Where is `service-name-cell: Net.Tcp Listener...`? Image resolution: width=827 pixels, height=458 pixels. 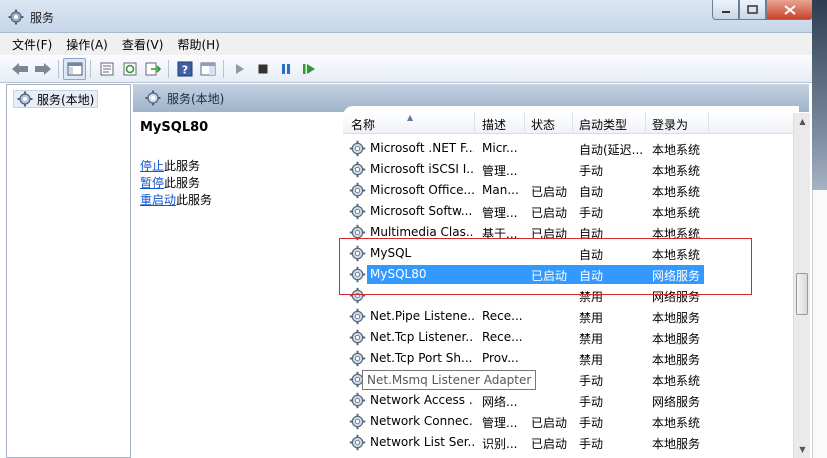
service-name-cell: Net.Tcp Listener... is located at coordinates (422, 337).